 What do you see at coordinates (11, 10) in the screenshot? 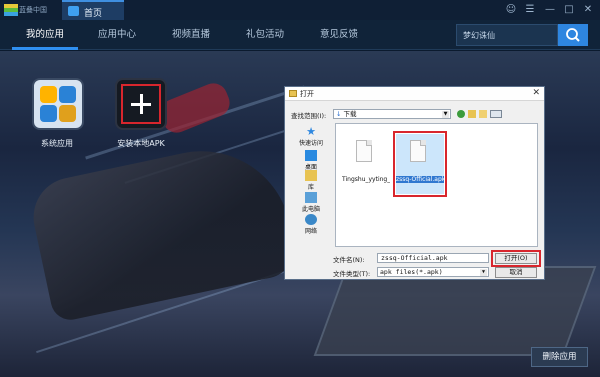
I see `bluestacks-logo-icon` at bounding box center [11, 10].